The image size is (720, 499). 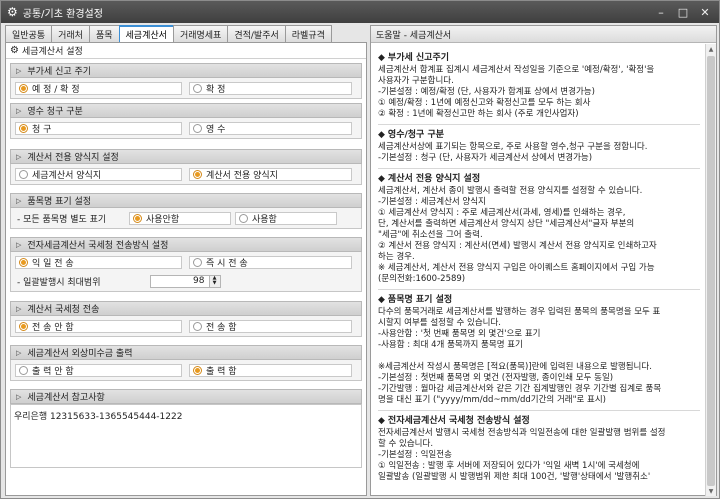 What do you see at coordinates (163, 219) in the screenshot?
I see `option-label: 사용안함` at bounding box center [163, 219].